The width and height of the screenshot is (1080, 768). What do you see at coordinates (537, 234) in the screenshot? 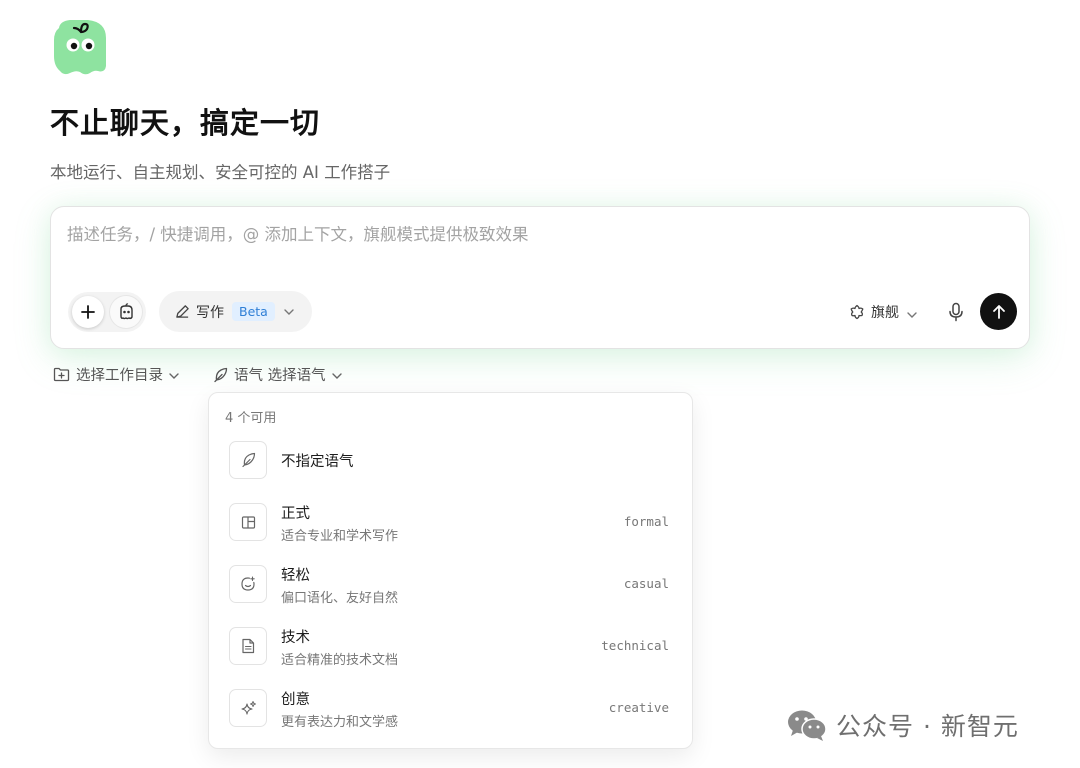
I see `task-input` at bounding box center [537, 234].